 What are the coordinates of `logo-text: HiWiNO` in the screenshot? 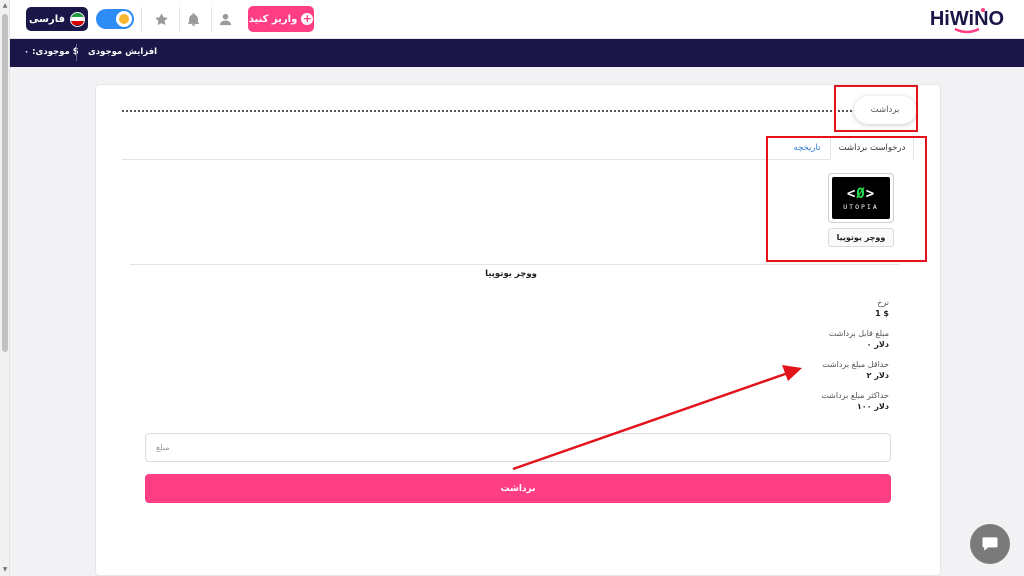 It's located at (967, 19).